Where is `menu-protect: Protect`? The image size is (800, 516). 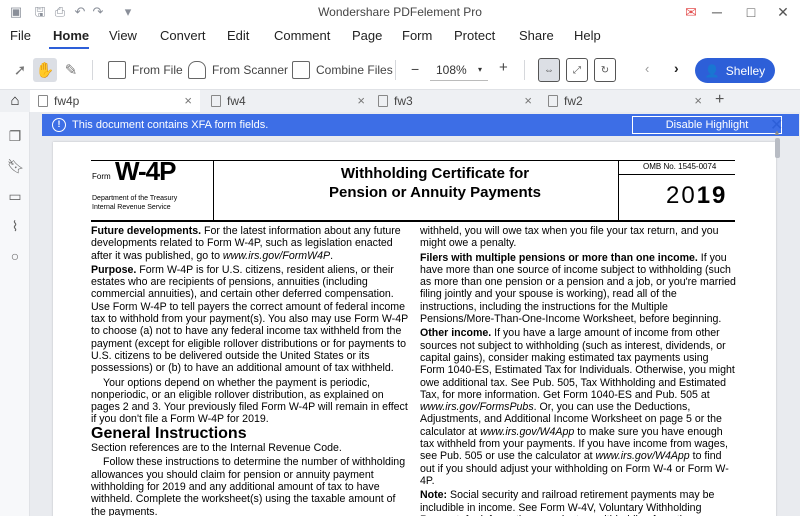
menu-protect: Protect is located at coordinates (474, 35).